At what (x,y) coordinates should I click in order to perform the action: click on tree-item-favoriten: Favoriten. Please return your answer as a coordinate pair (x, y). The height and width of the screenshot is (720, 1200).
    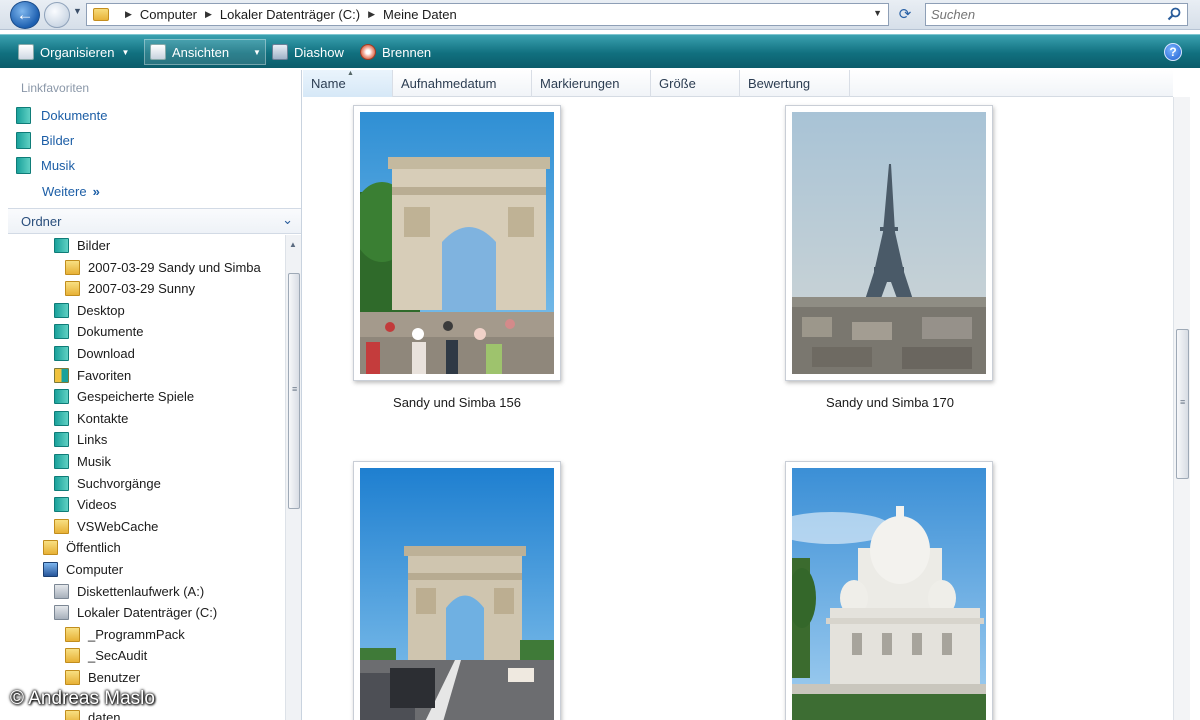
    Looking at the image, I should click on (92, 375).